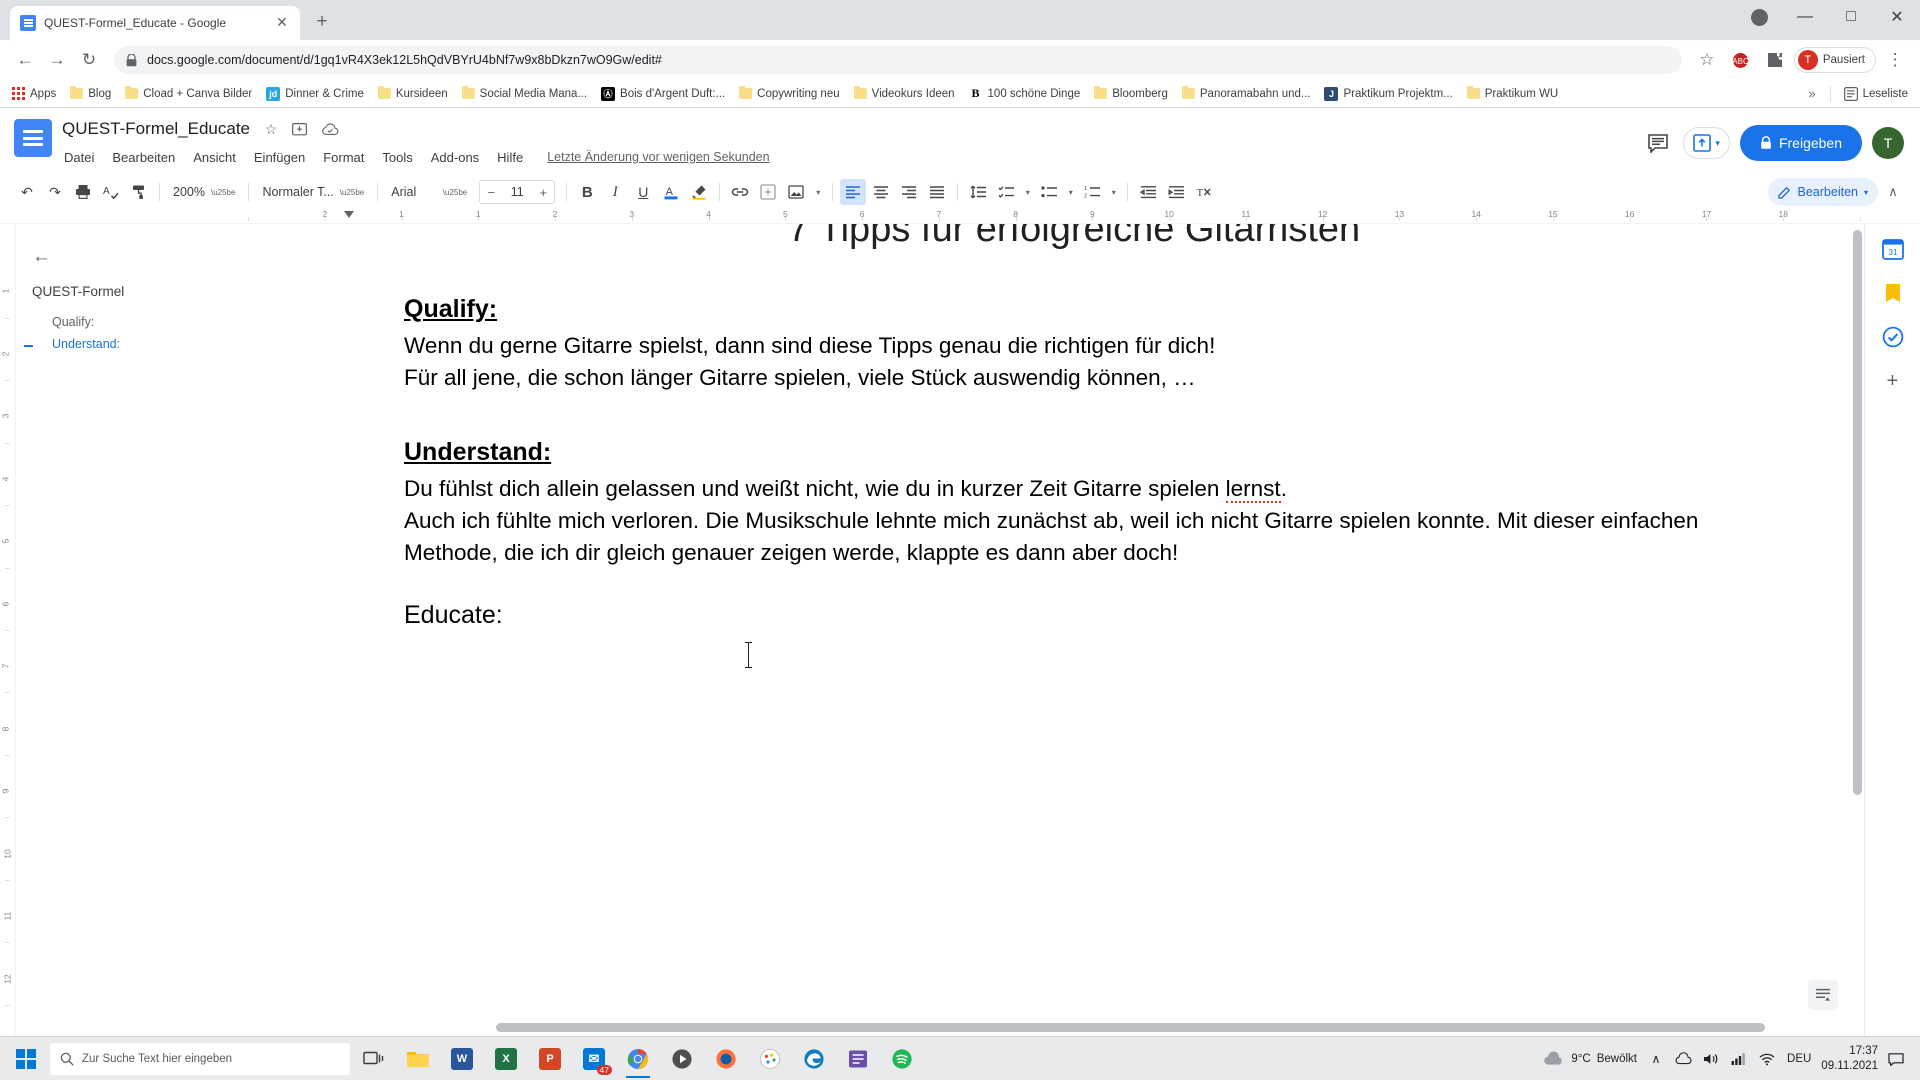  Describe the element at coordinates (429, 192) in the screenshot. I see `font-family-select: Arial \u25be` at that location.